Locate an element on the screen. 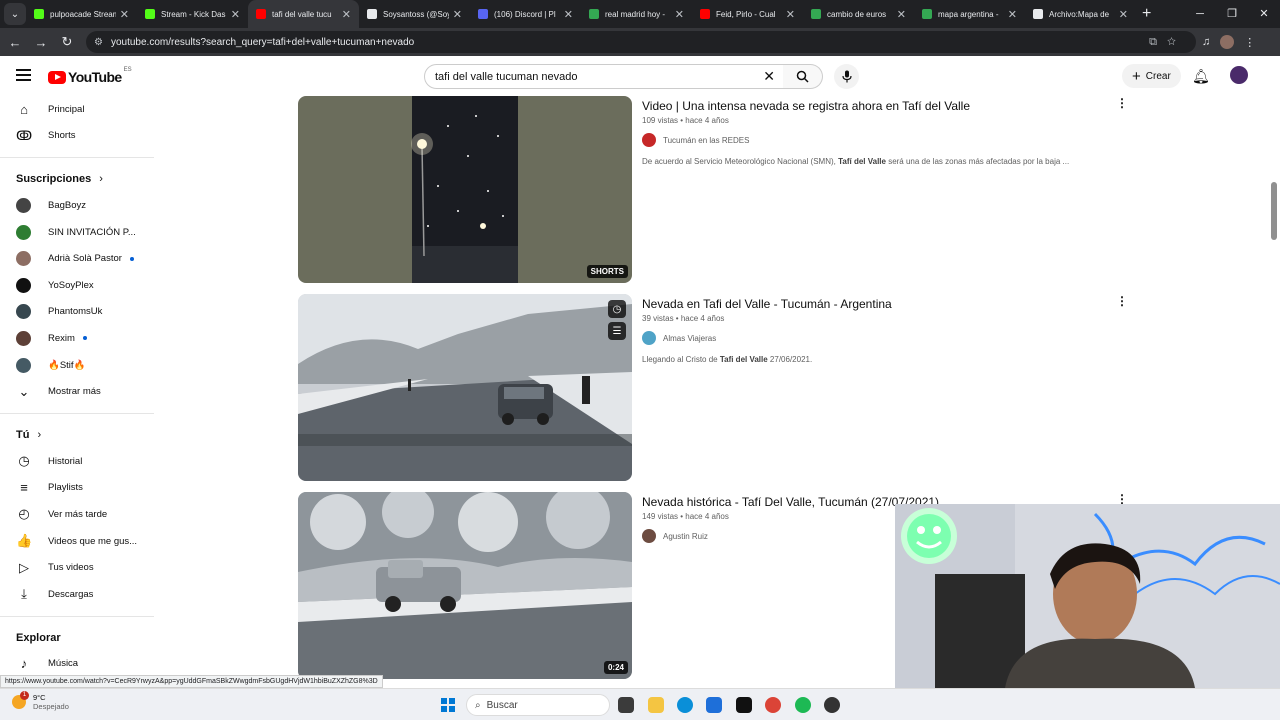  spotify-icon is located at coordinates (803, 705).